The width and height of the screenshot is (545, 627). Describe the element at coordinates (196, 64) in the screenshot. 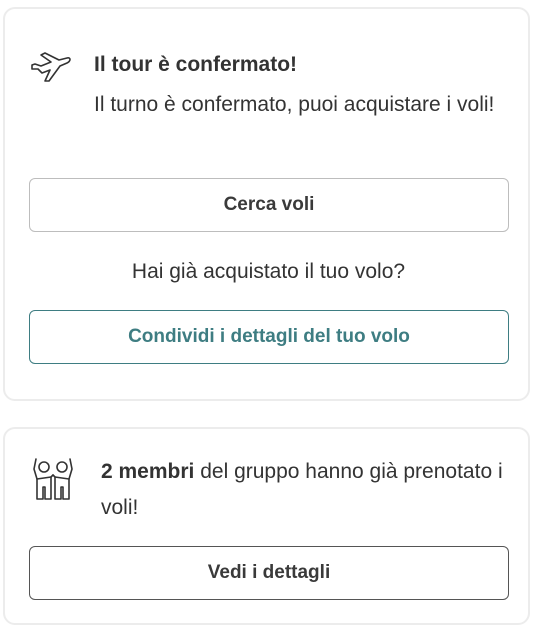

I see `tour-confirmed-title: Il tour è confermato!` at that location.